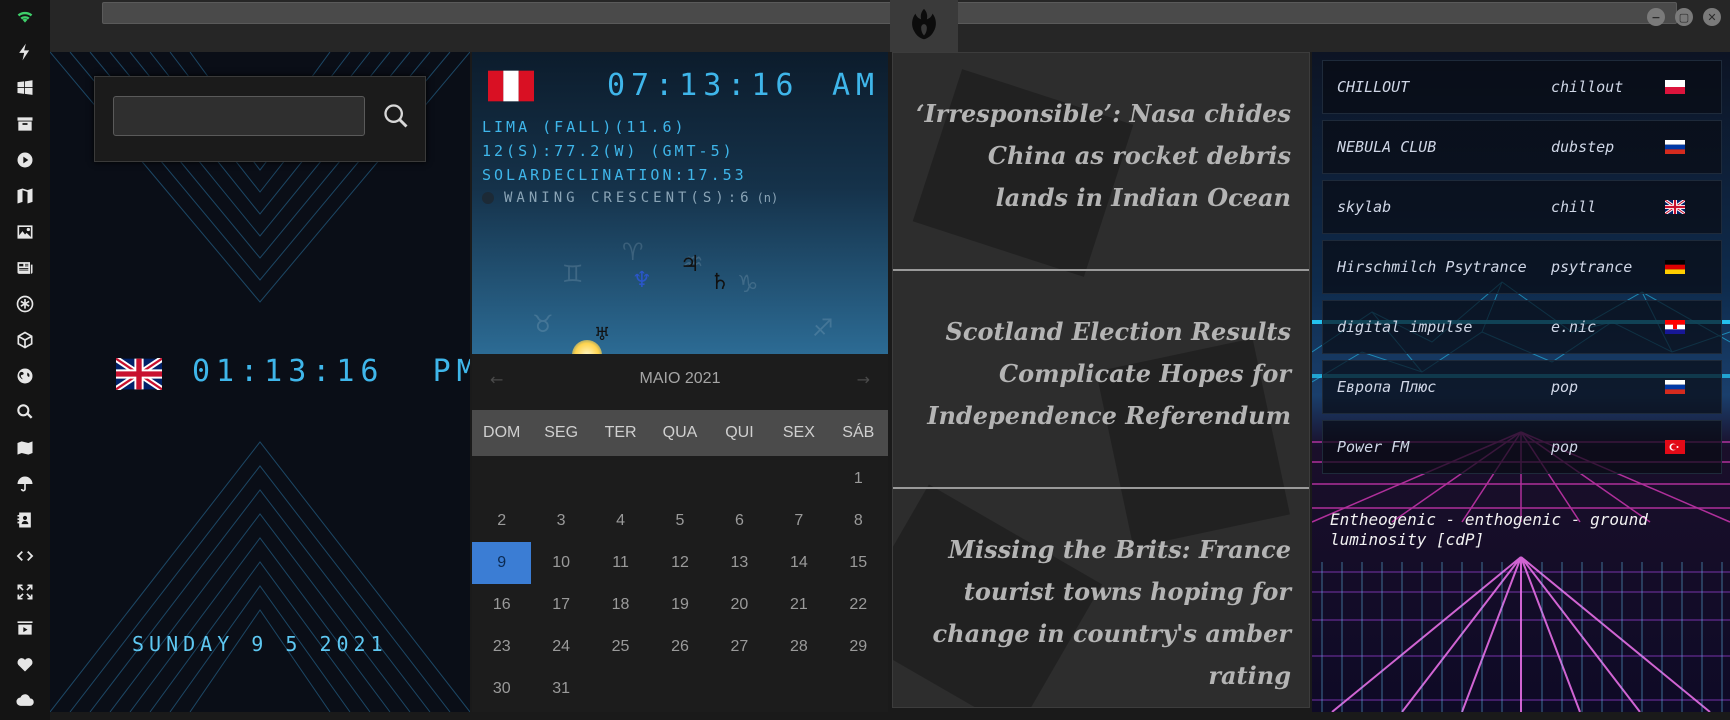  Describe the element at coordinates (798, 563) in the screenshot. I see `calendar-day: 14` at that location.